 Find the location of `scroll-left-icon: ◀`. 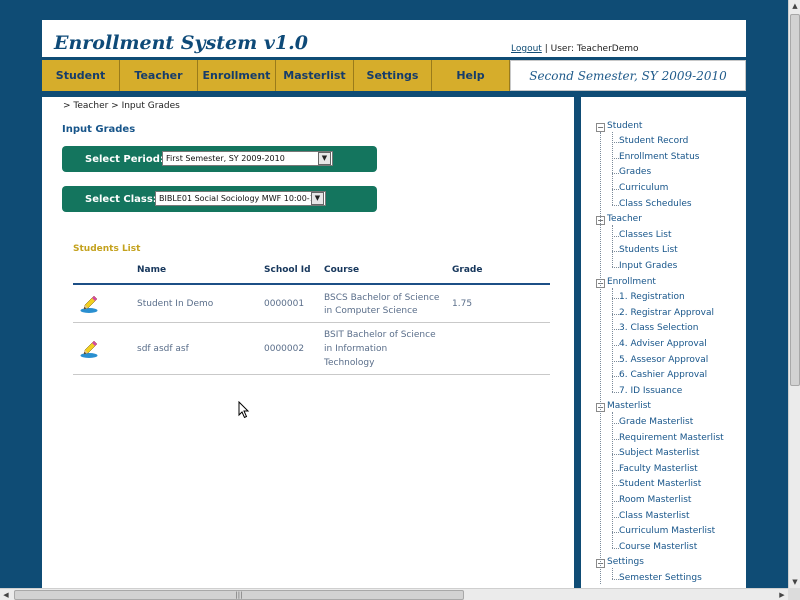

scroll-left-icon: ◀ is located at coordinates (6, 594).